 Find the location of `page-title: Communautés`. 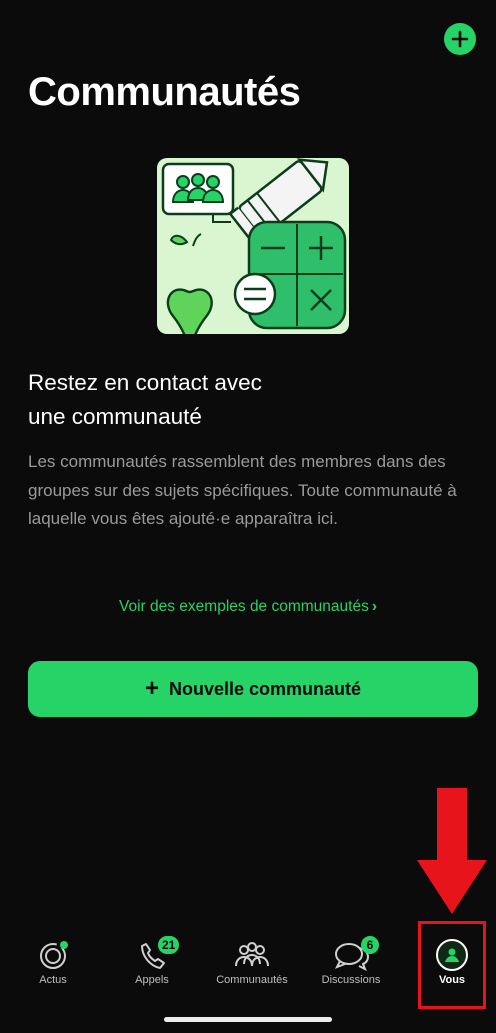

page-title: Communautés is located at coordinates (164, 92).